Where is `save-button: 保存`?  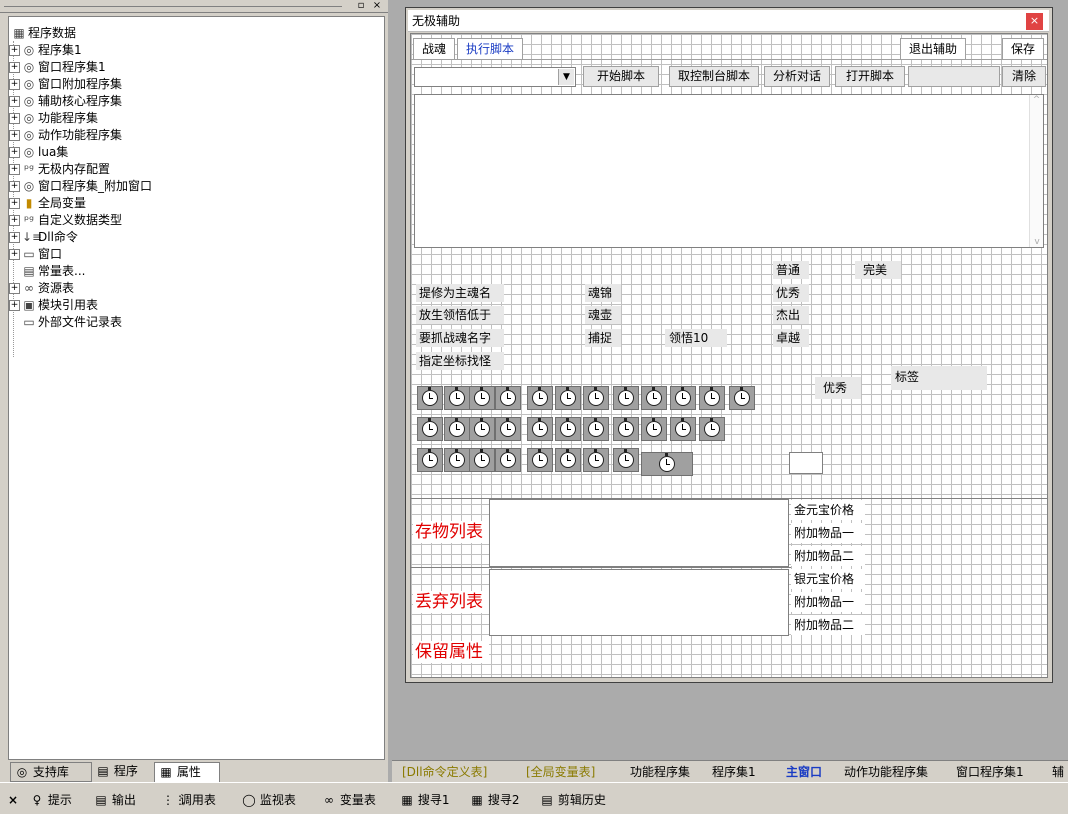 save-button: 保存 is located at coordinates (1023, 49).